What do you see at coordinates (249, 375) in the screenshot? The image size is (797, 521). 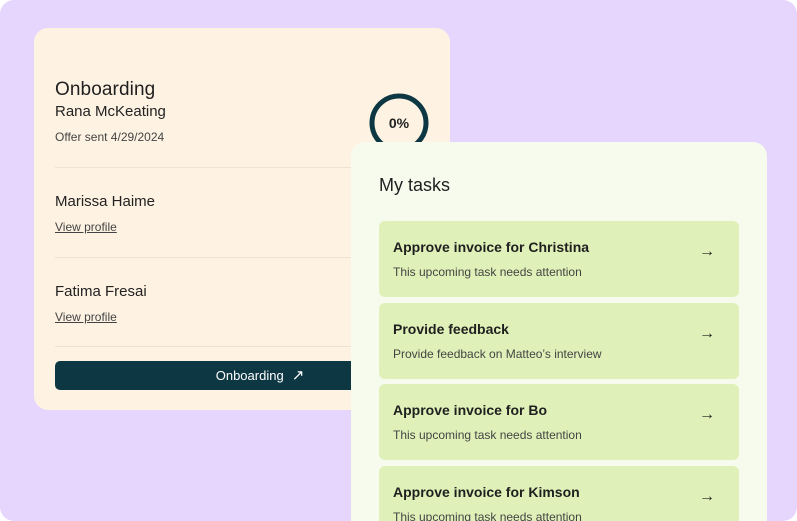 I see `onboarding-button-label: Onboarding` at bounding box center [249, 375].